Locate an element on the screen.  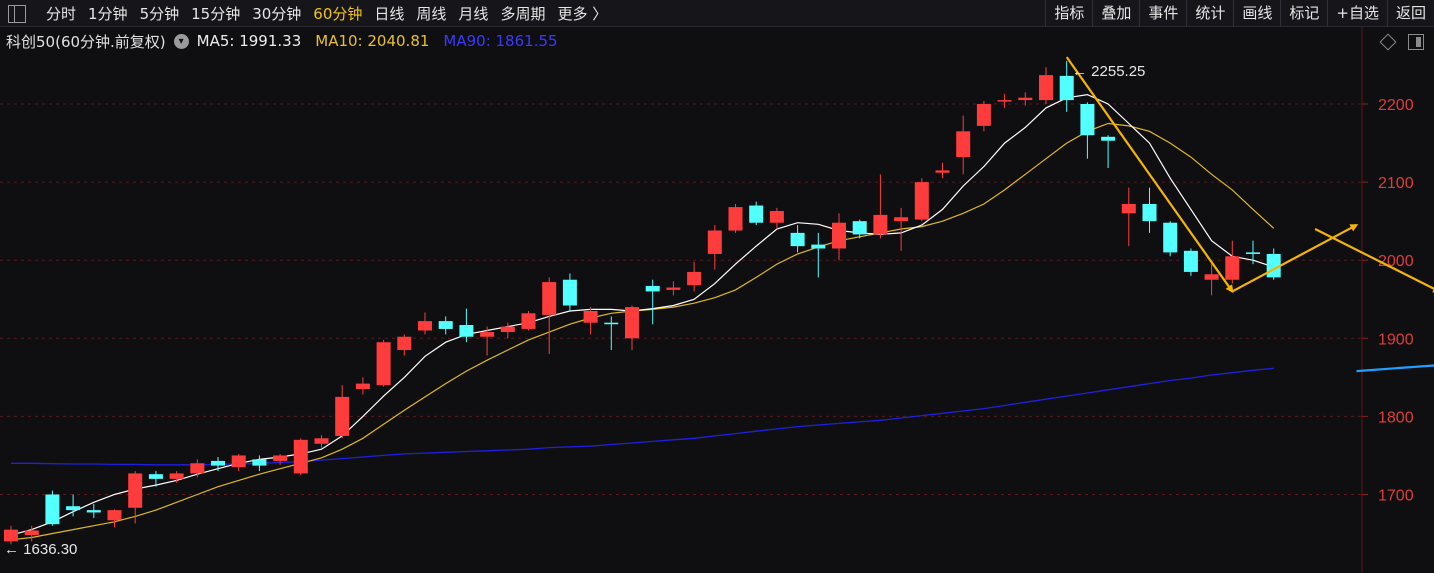
settings-circle-icon: ▾ is located at coordinates (181, 41).